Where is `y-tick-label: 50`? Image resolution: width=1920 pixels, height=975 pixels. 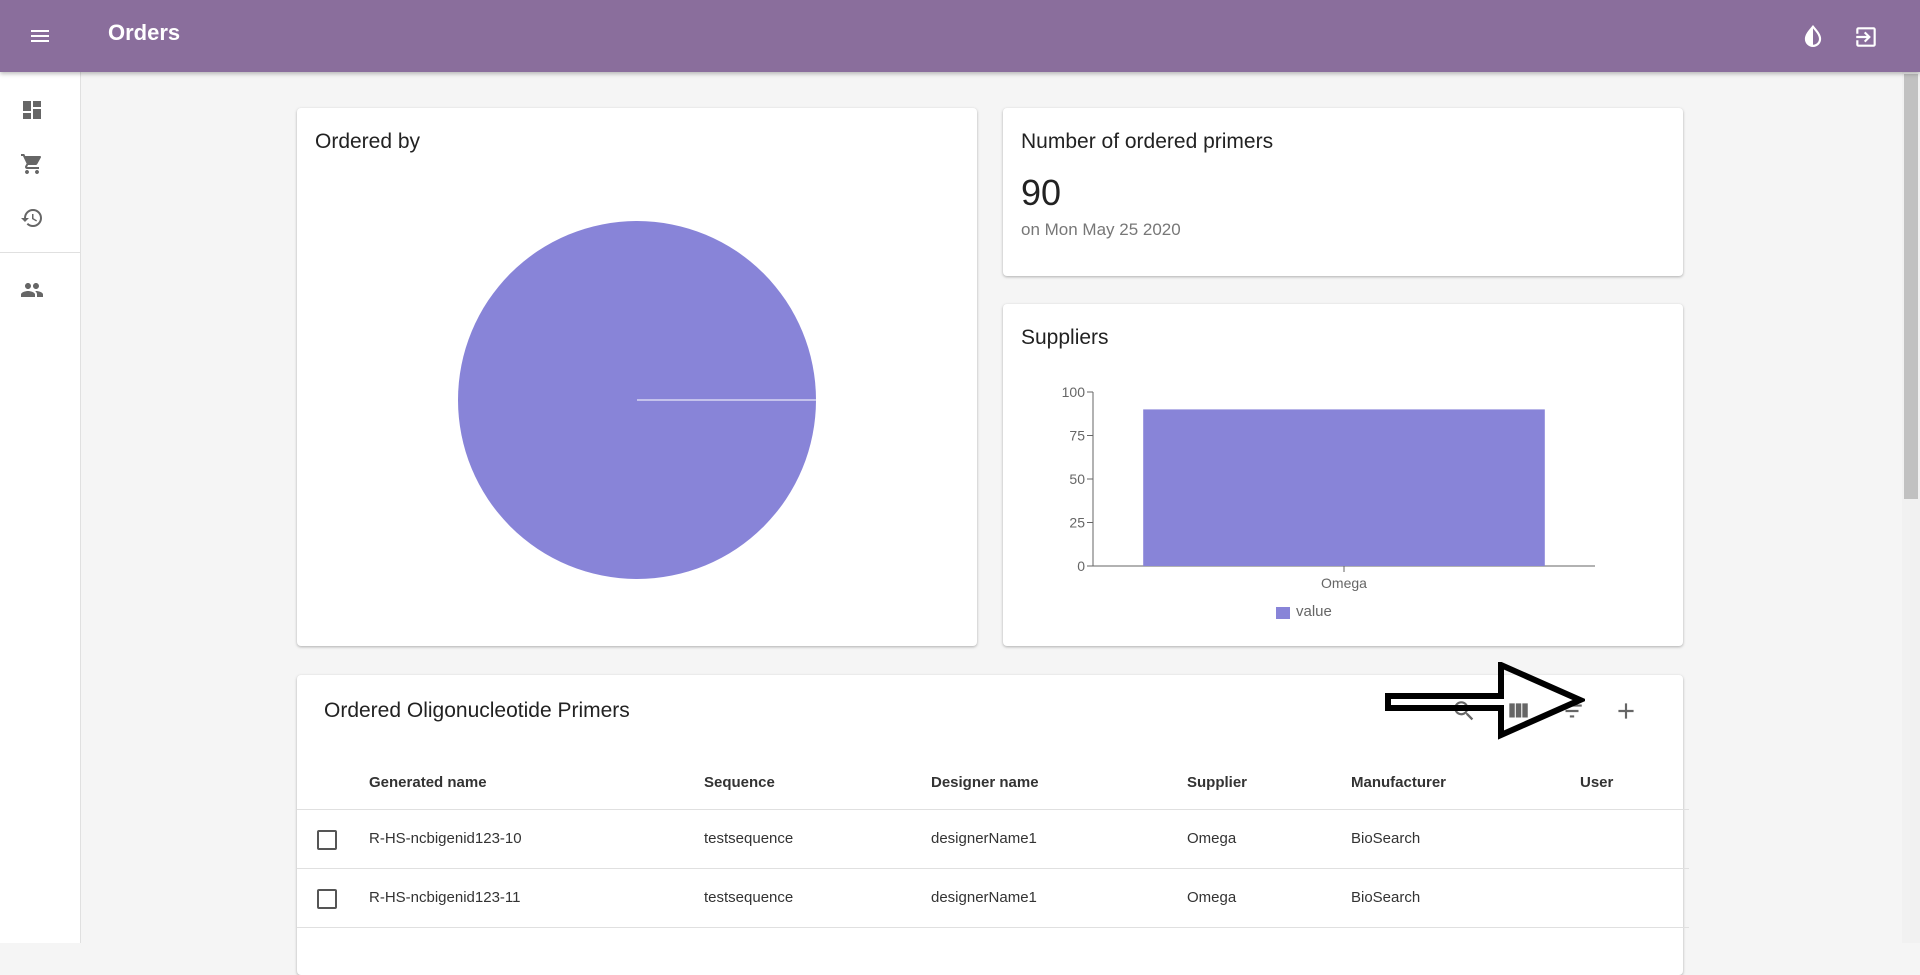
y-tick-label: 50 is located at coordinates (1077, 479).